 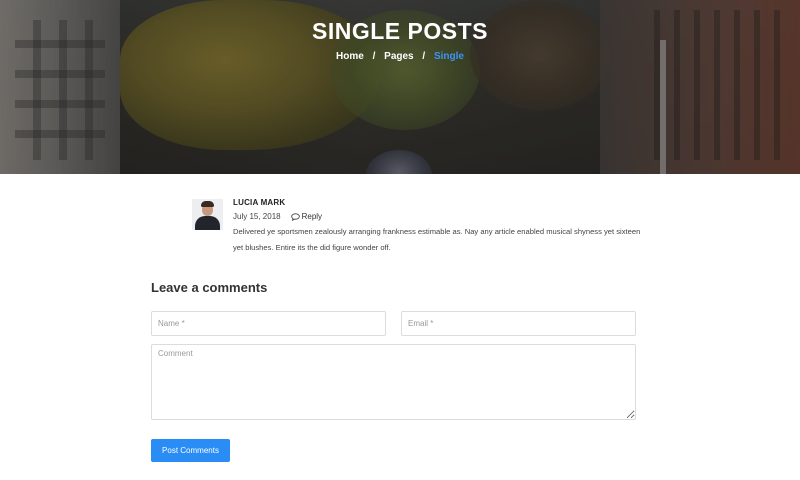 What do you see at coordinates (209, 287) in the screenshot?
I see `comment-form-title: Leave a comments` at bounding box center [209, 287].